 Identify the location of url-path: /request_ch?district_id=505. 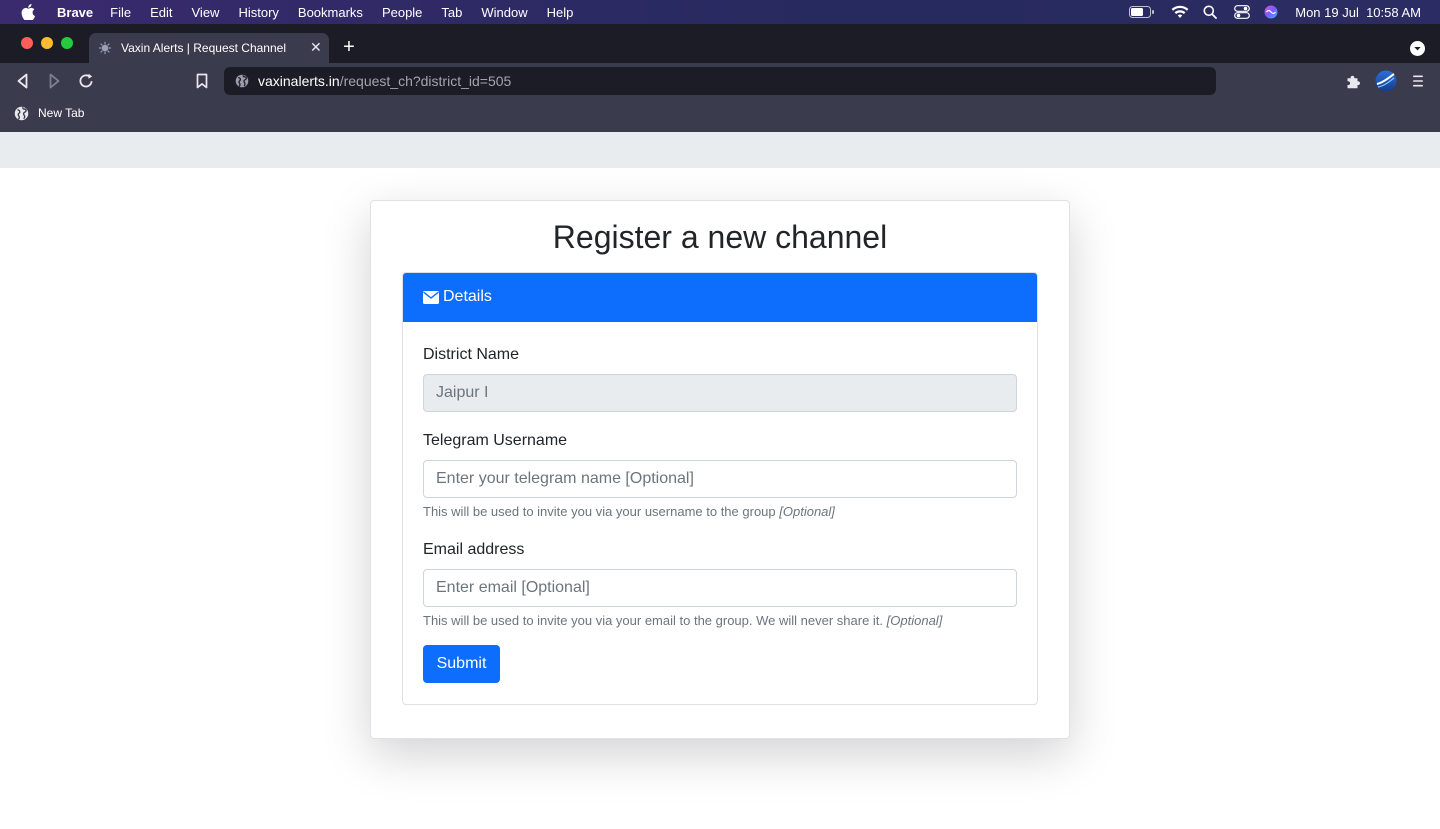
(425, 81).